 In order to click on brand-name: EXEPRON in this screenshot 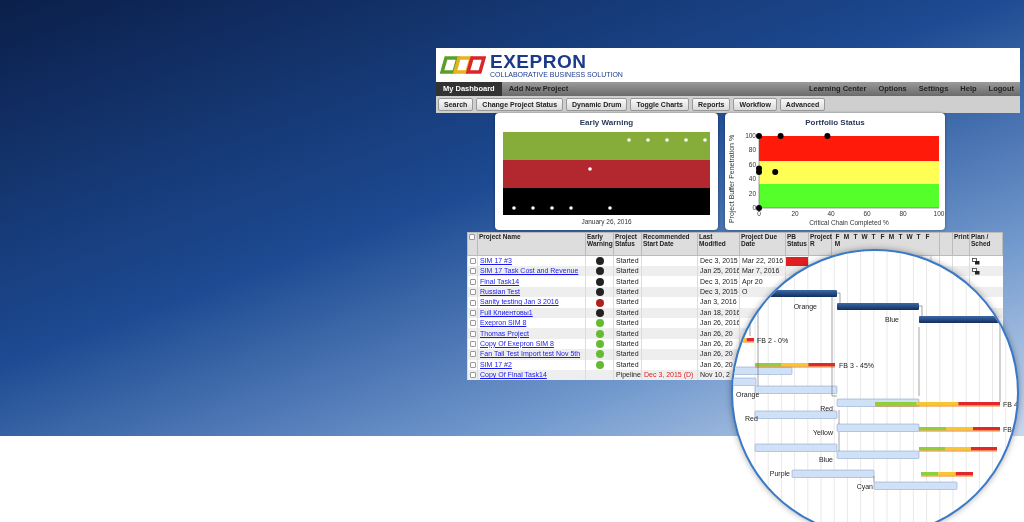, I will do `click(539, 61)`.